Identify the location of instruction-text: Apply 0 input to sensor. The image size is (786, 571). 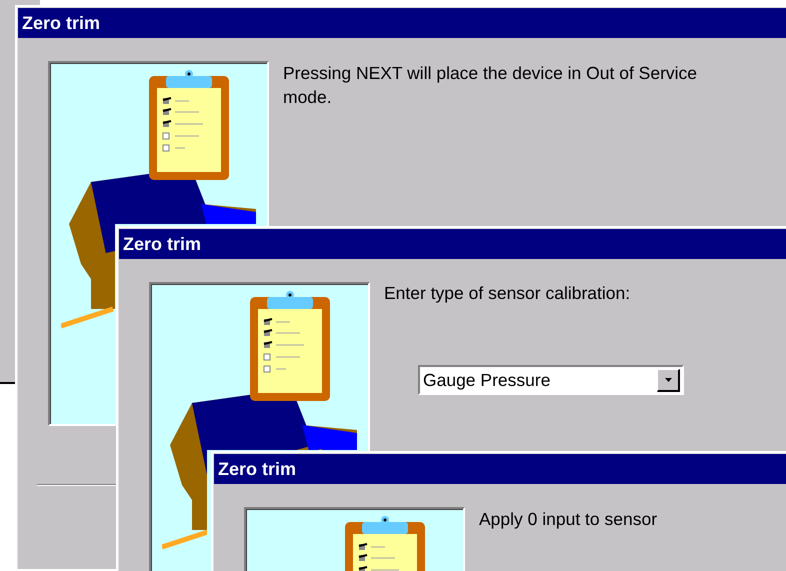
(568, 519).